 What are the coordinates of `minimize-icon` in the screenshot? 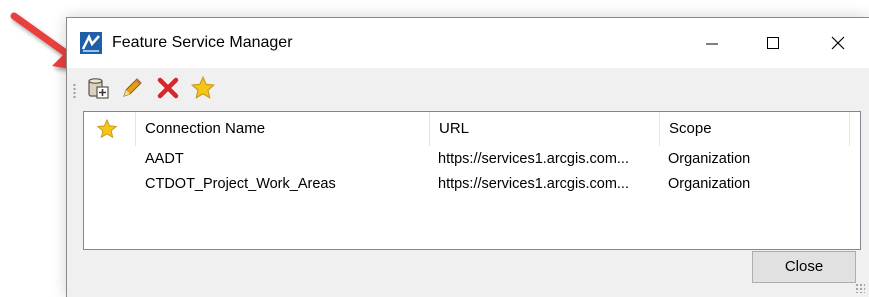 It's located at (712, 44).